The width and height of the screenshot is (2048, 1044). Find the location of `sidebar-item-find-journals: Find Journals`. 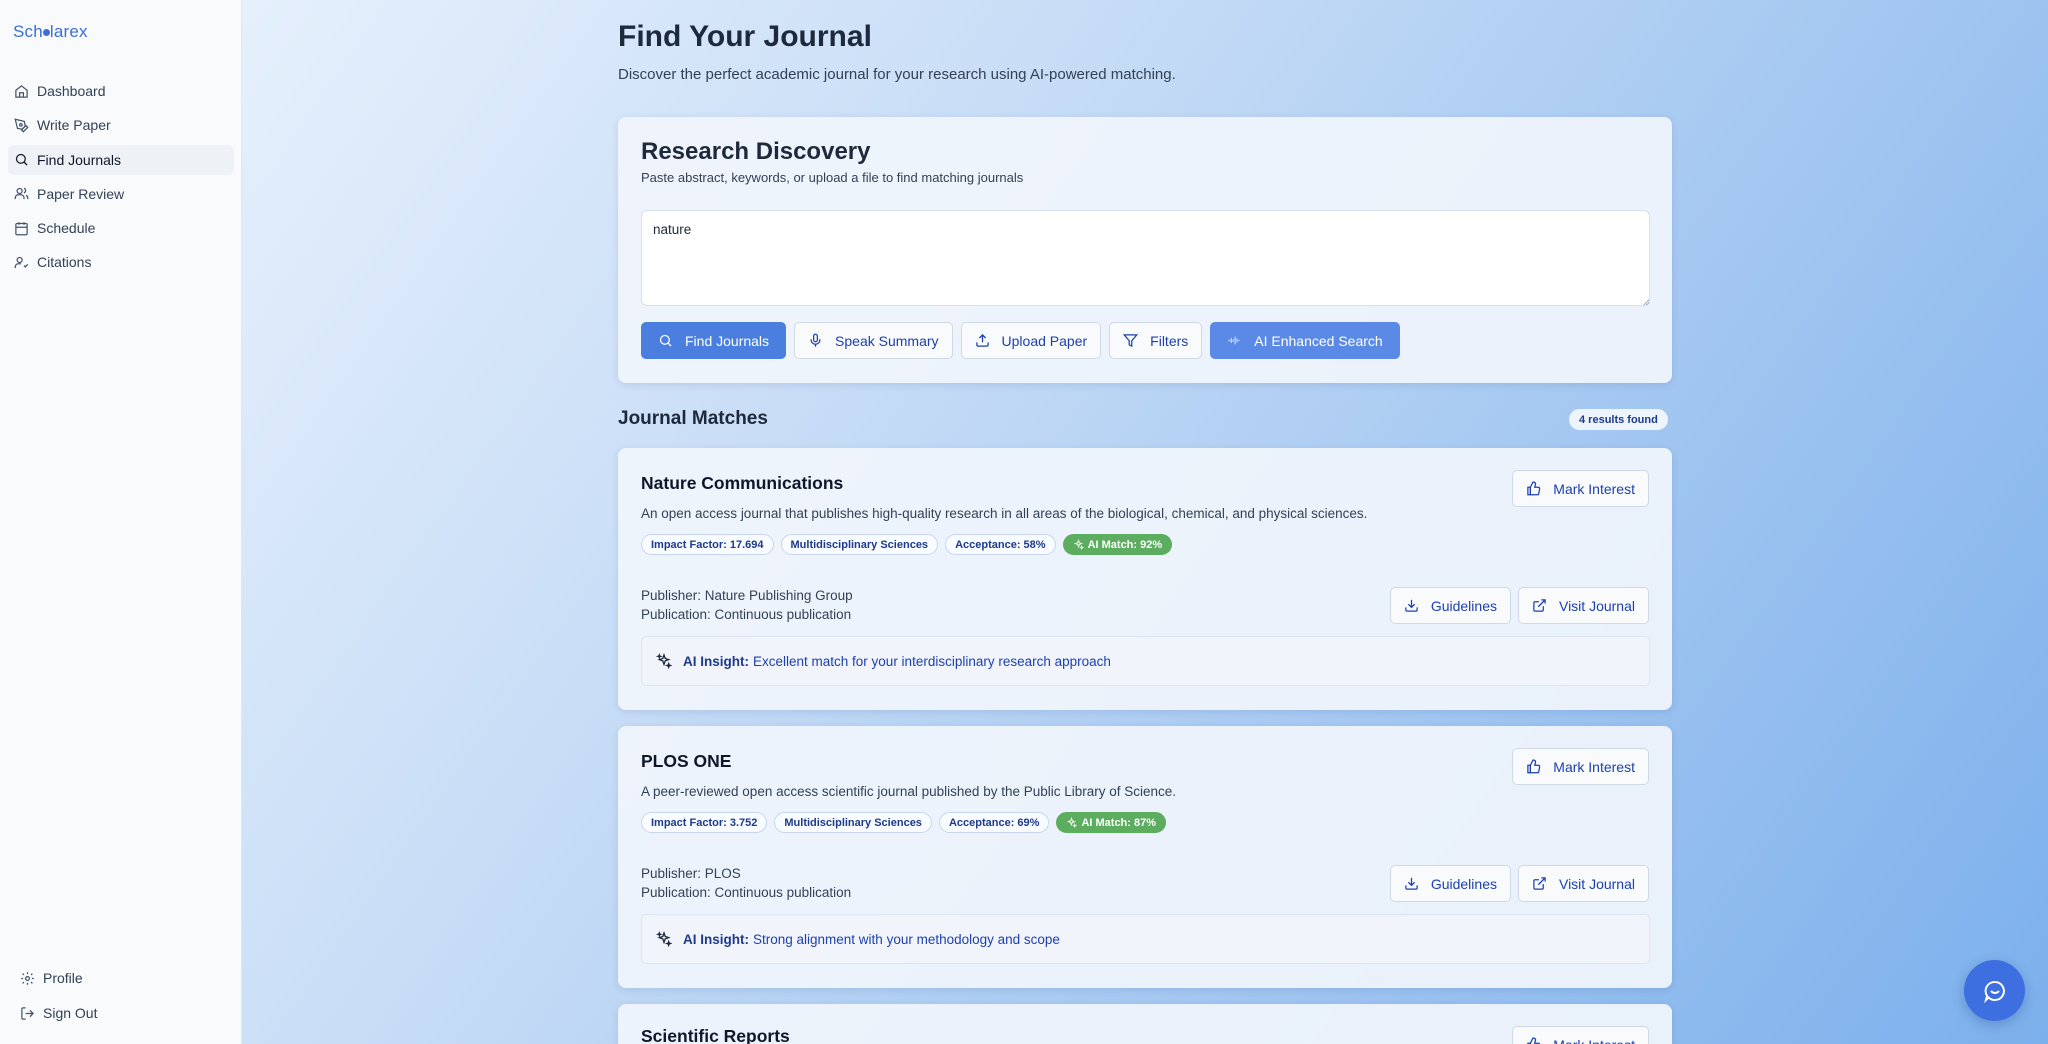

sidebar-item-find-journals: Find Journals is located at coordinates (121, 159).